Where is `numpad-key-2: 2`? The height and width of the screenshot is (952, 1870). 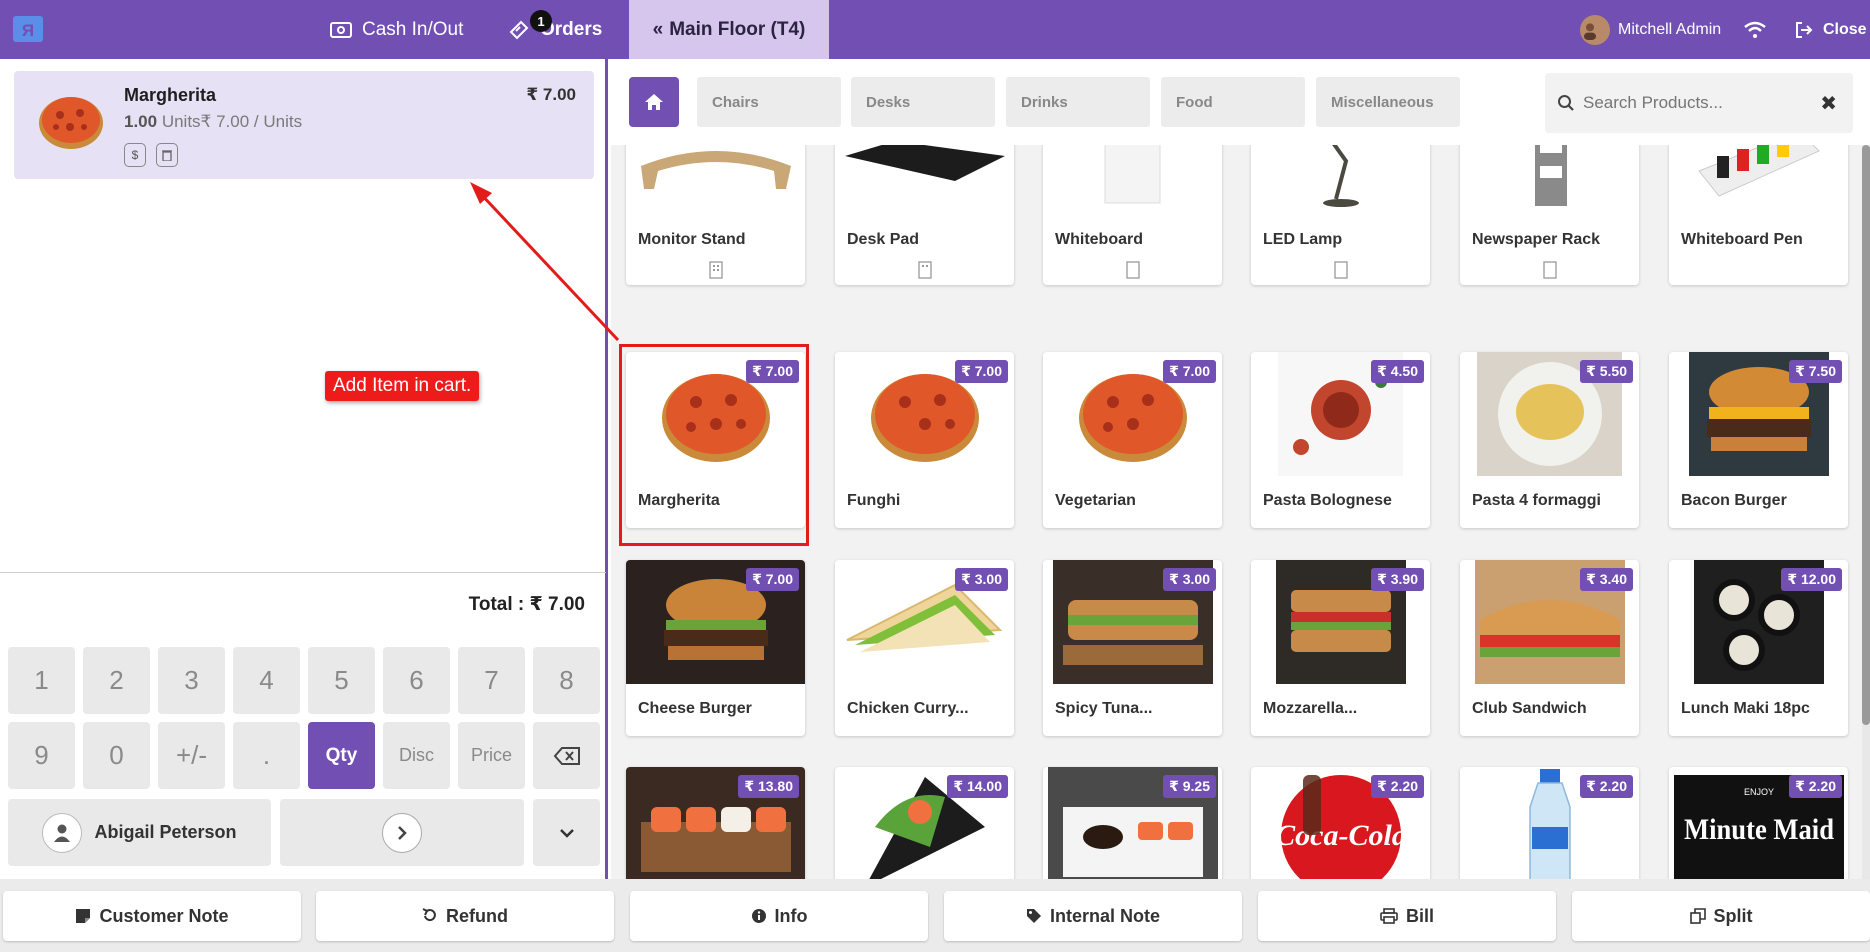 numpad-key-2: 2 is located at coordinates (116, 680).